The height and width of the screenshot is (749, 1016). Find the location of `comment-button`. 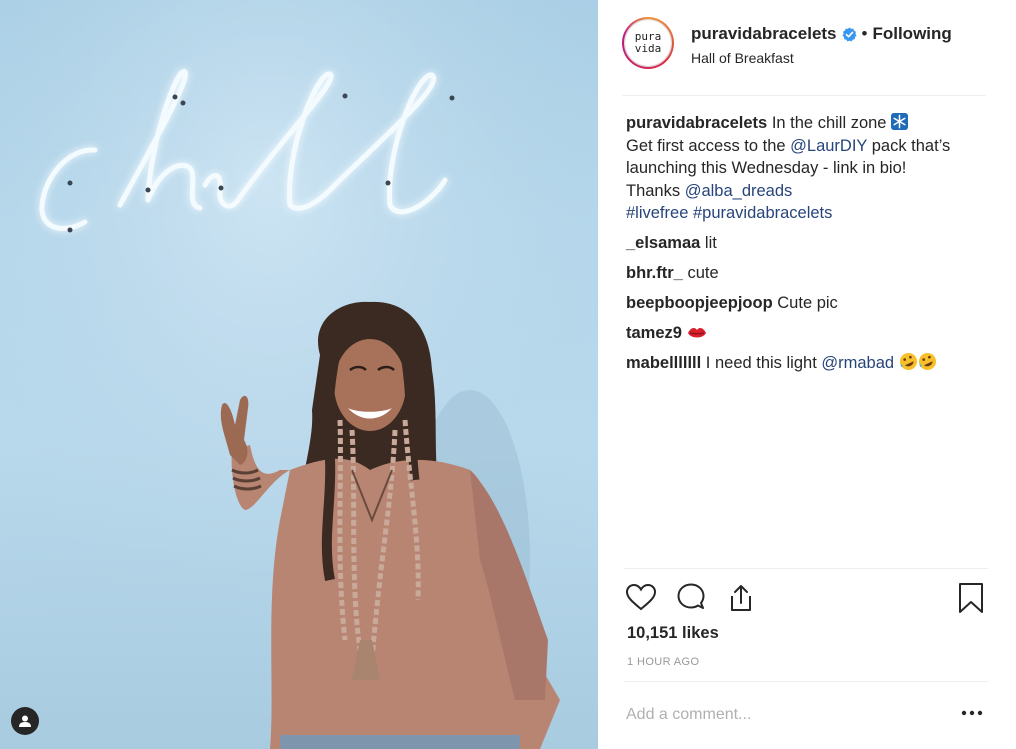

comment-button is located at coordinates (691, 598).